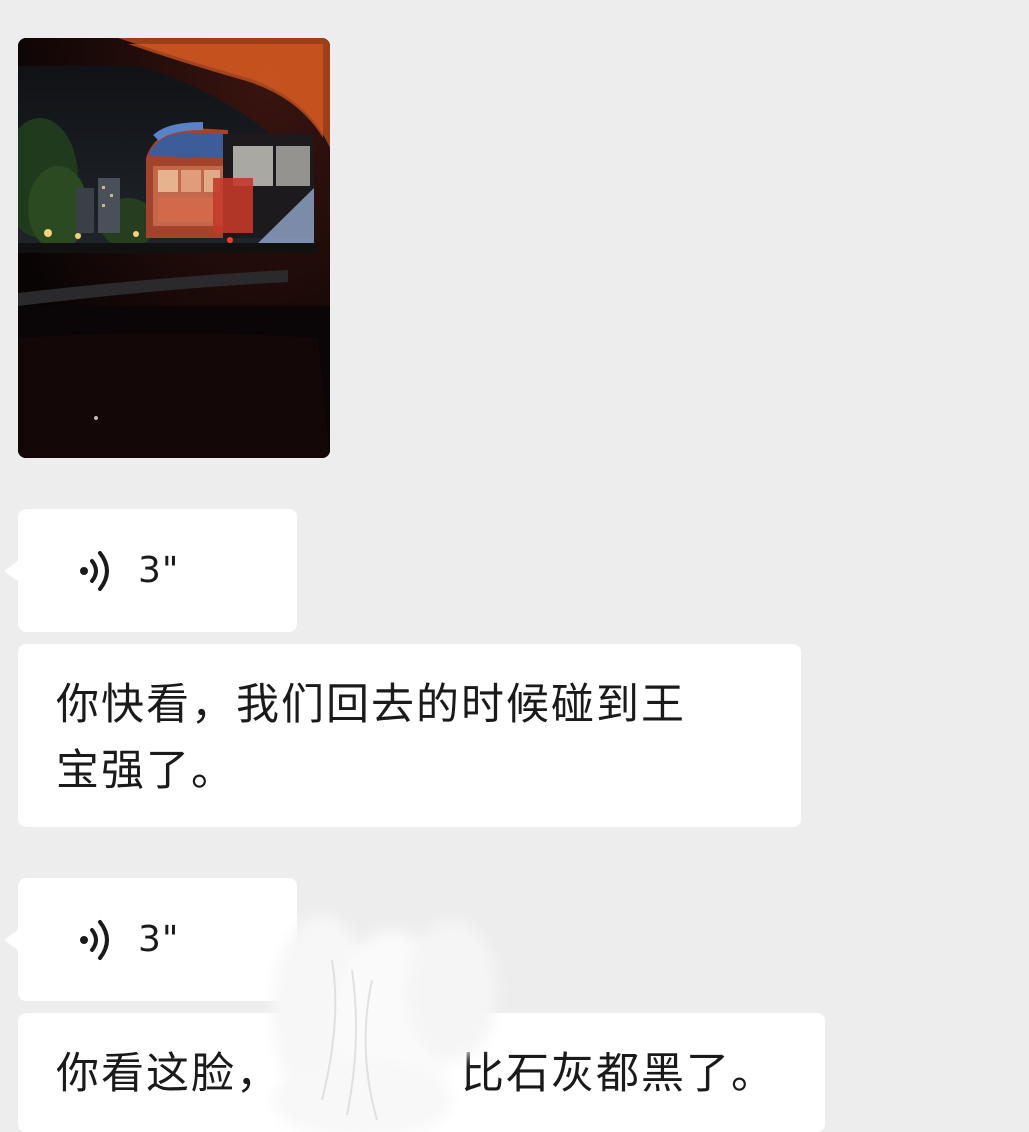 This screenshot has height=1132, width=1029. I want to click on text-message-part: 你看这脸，, so click(168, 1074).